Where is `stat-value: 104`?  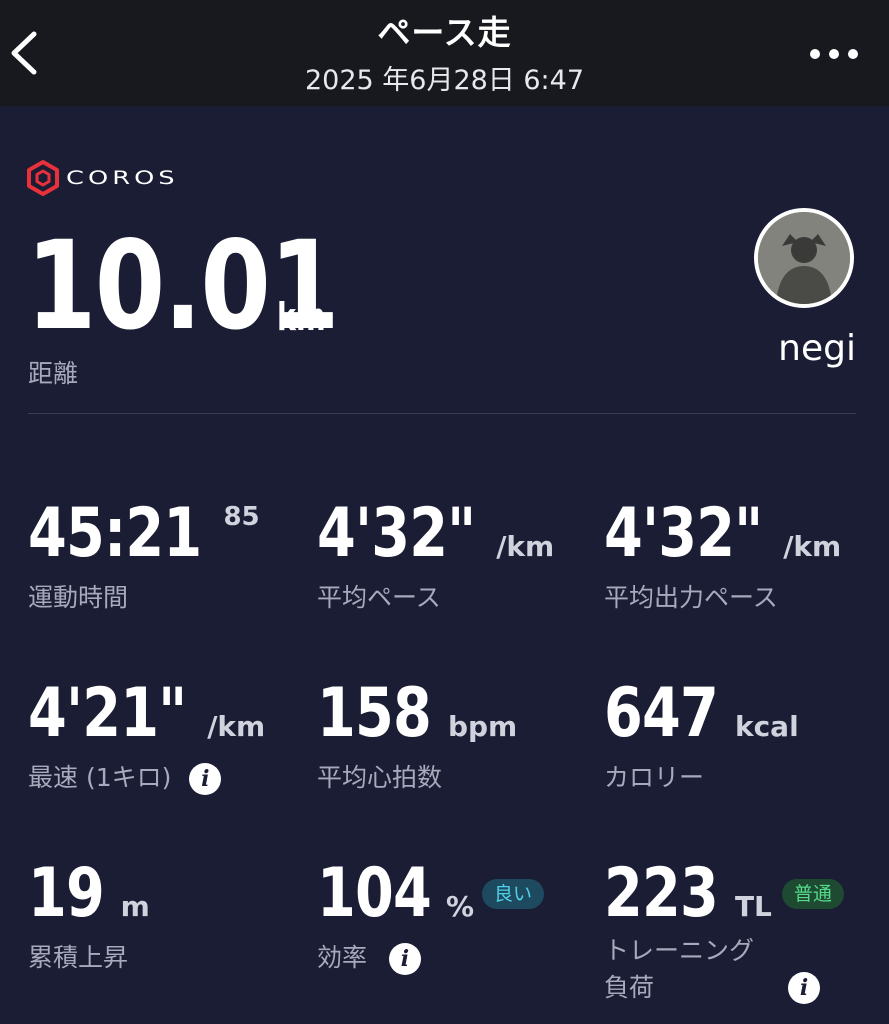 stat-value: 104 is located at coordinates (374, 893).